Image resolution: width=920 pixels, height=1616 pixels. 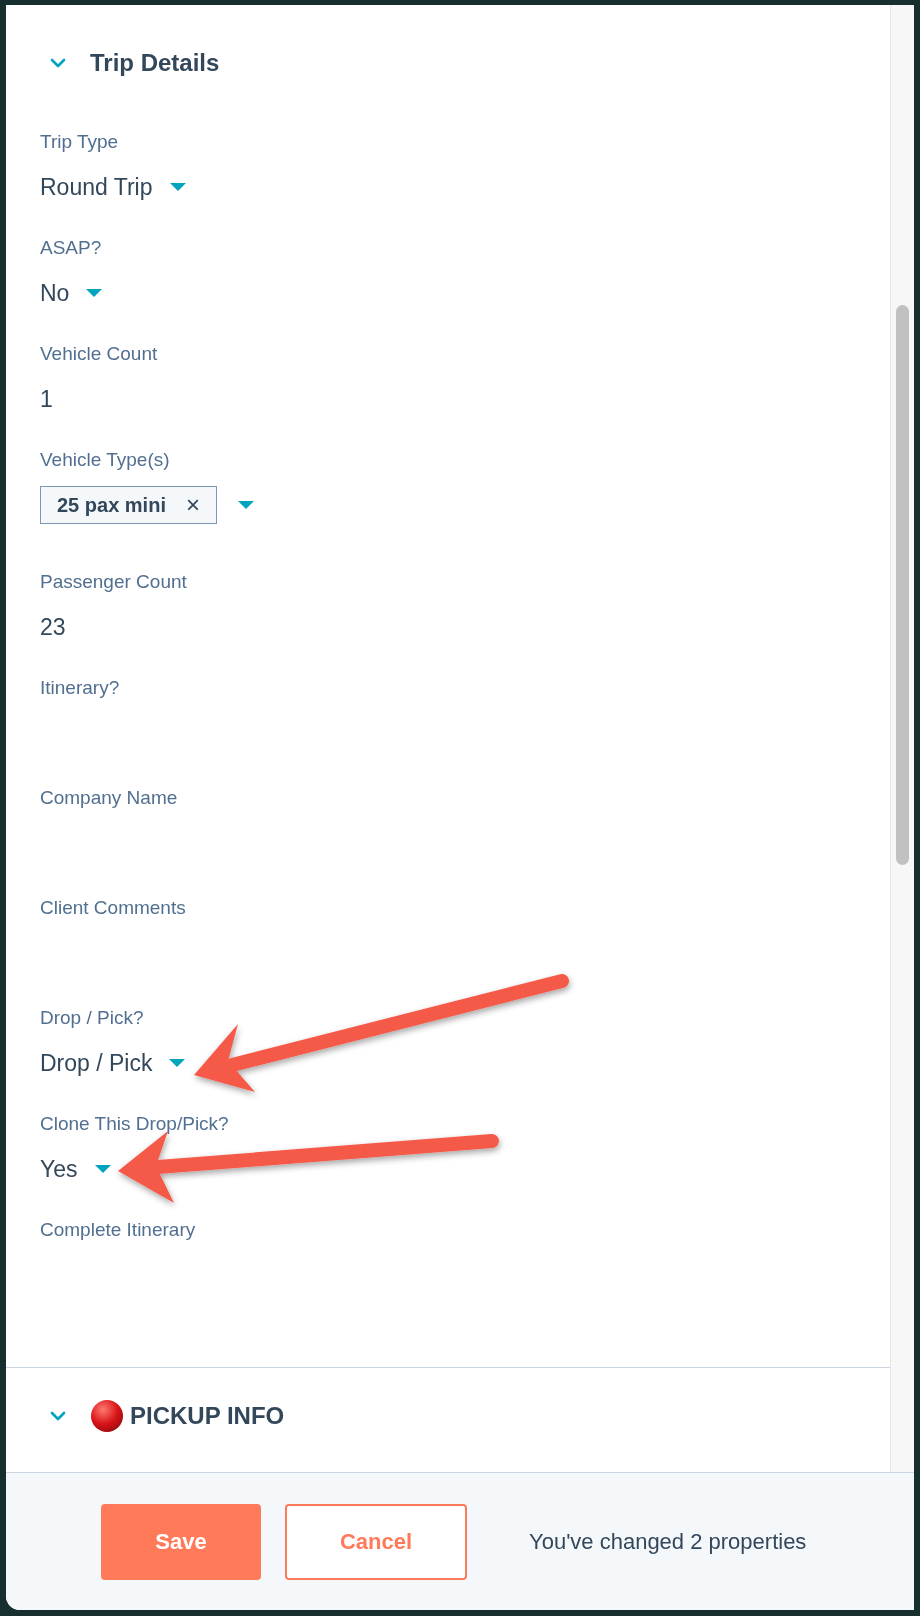 What do you see at coordinates (76, 1169) in the screenshot?
I see `dropdown: Yes` at bounding box center [76, 1169].